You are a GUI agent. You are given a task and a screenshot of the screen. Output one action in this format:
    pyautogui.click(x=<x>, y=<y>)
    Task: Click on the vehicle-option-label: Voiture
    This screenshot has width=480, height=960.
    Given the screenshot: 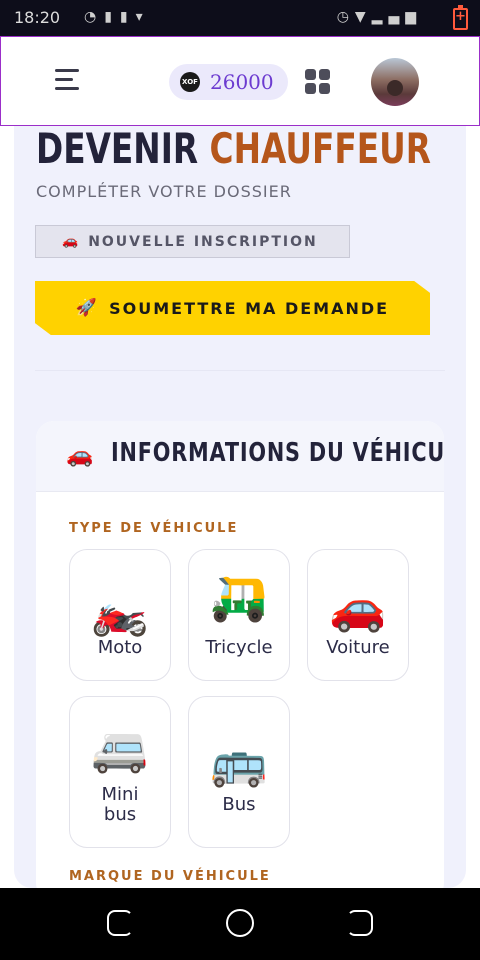 What is the action you would take?
    pyautogui.click(x=358, y=647)
    